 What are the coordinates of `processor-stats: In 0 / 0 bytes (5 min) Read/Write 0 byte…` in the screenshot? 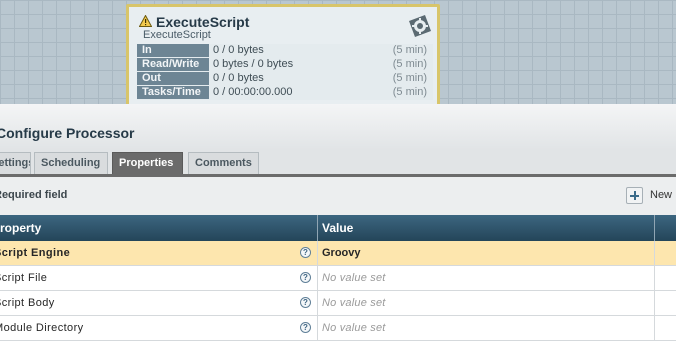 It's located at (285, 72).